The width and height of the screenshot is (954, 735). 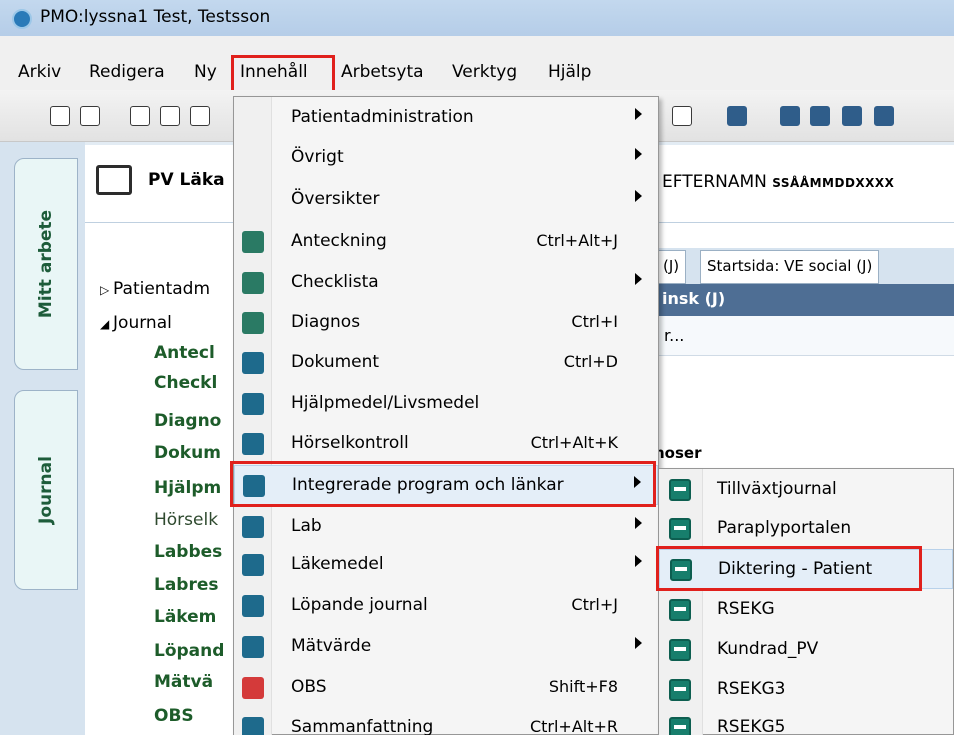 What do you see at coordinates (90, 116) in the screenshot?
I see `close-icon` at bounding box center [90, 116].